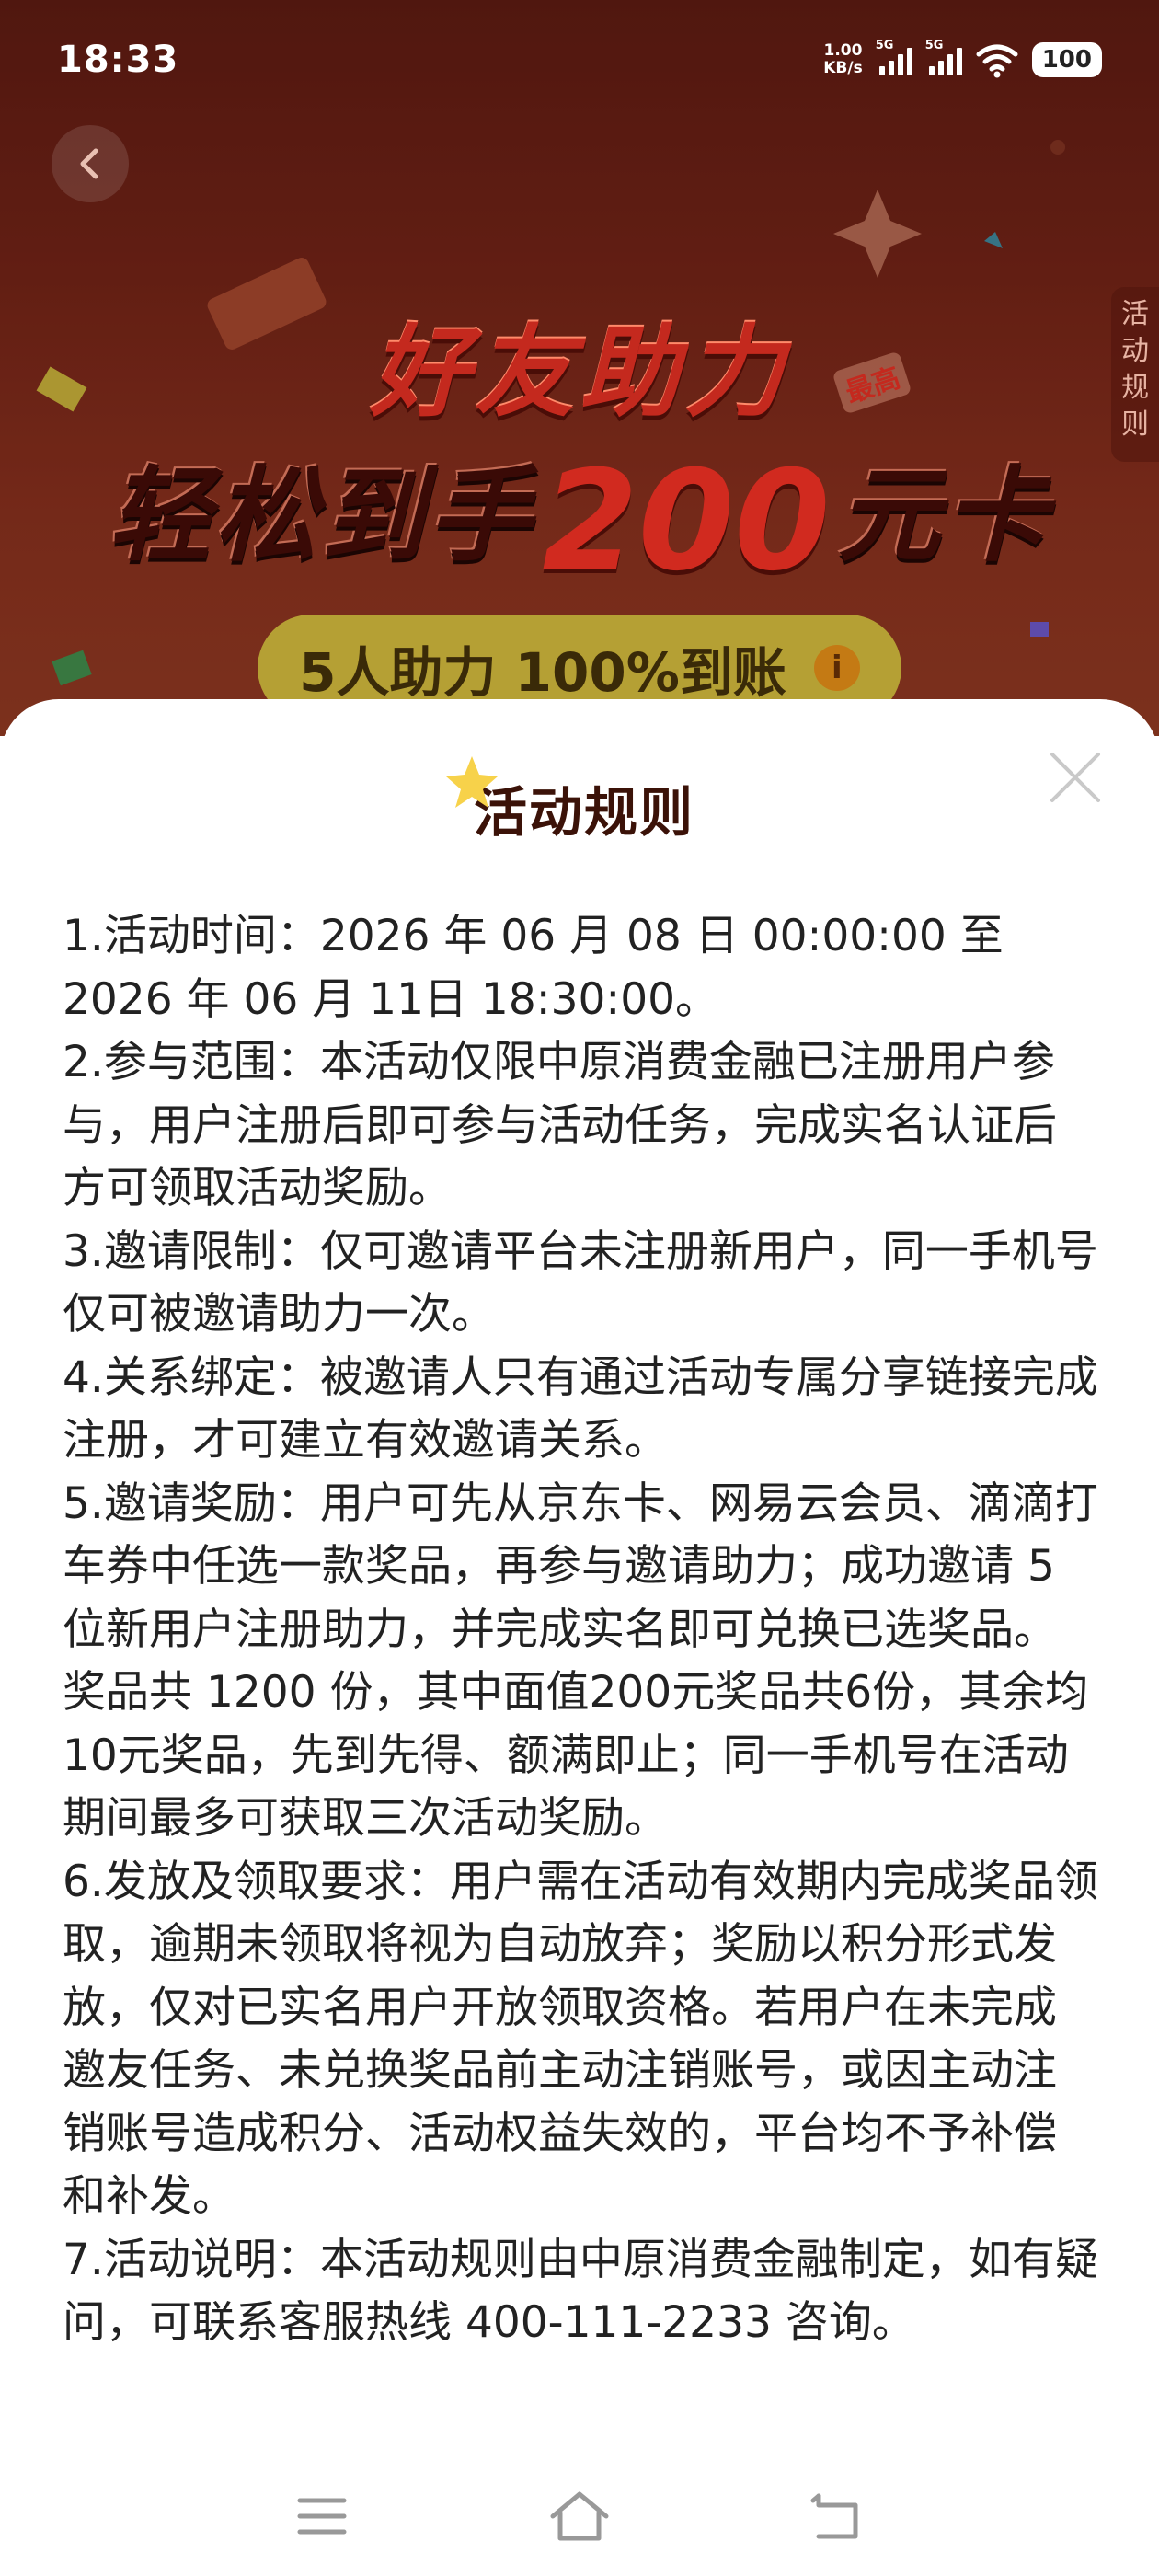  Describe the element at coordinates (583, 812) in the screenshot. I see `modal-title-text: 活动规则` at that location.